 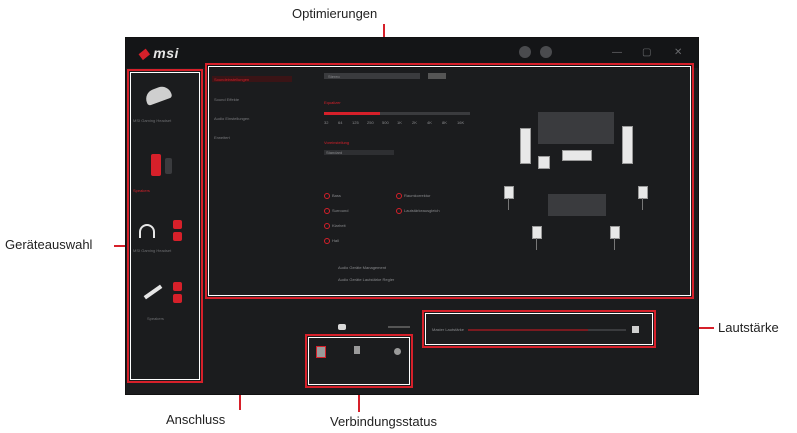 I want to click on logo-text: msi, so click(x=166, y=53).